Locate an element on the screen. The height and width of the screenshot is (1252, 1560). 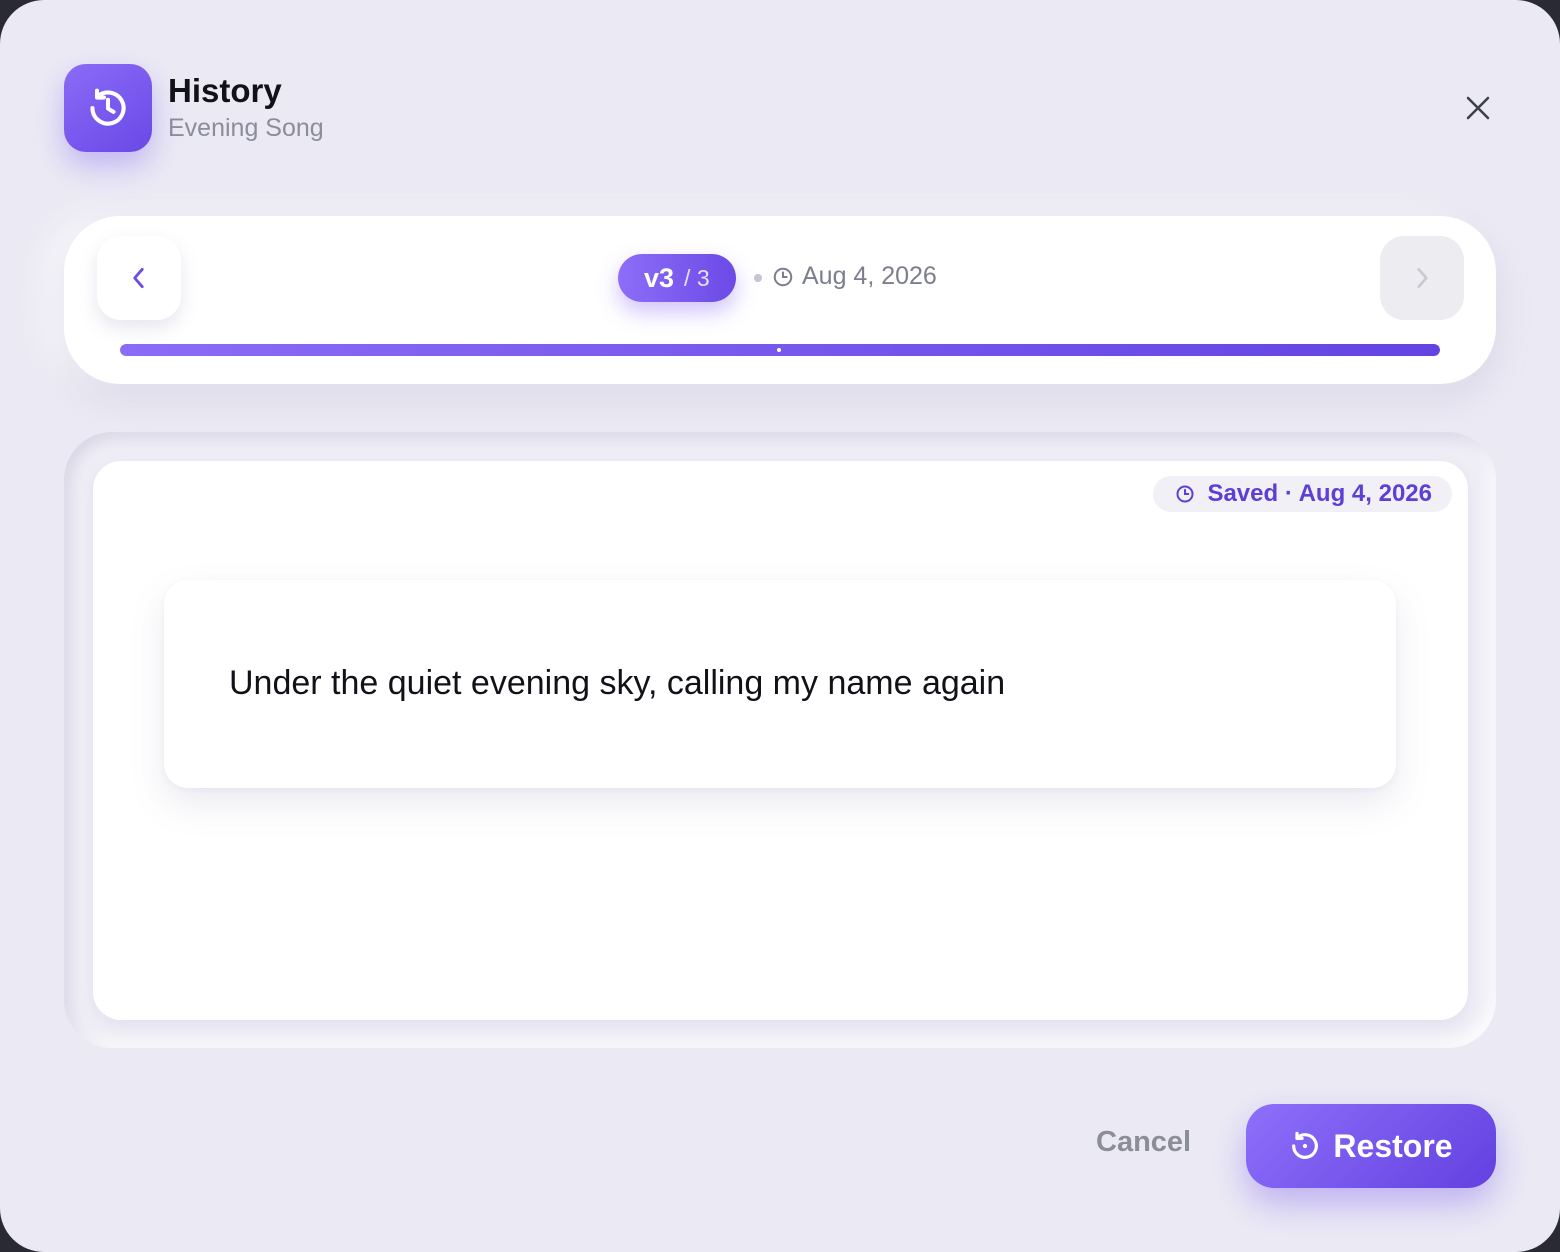
history-icon is located at coordinates (108, 108).